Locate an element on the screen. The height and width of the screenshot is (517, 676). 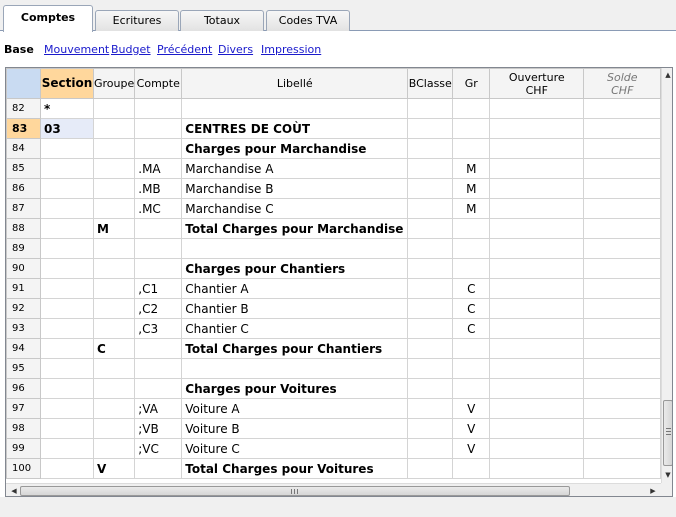
row-number: 94 is located at coordinates (23, 348).